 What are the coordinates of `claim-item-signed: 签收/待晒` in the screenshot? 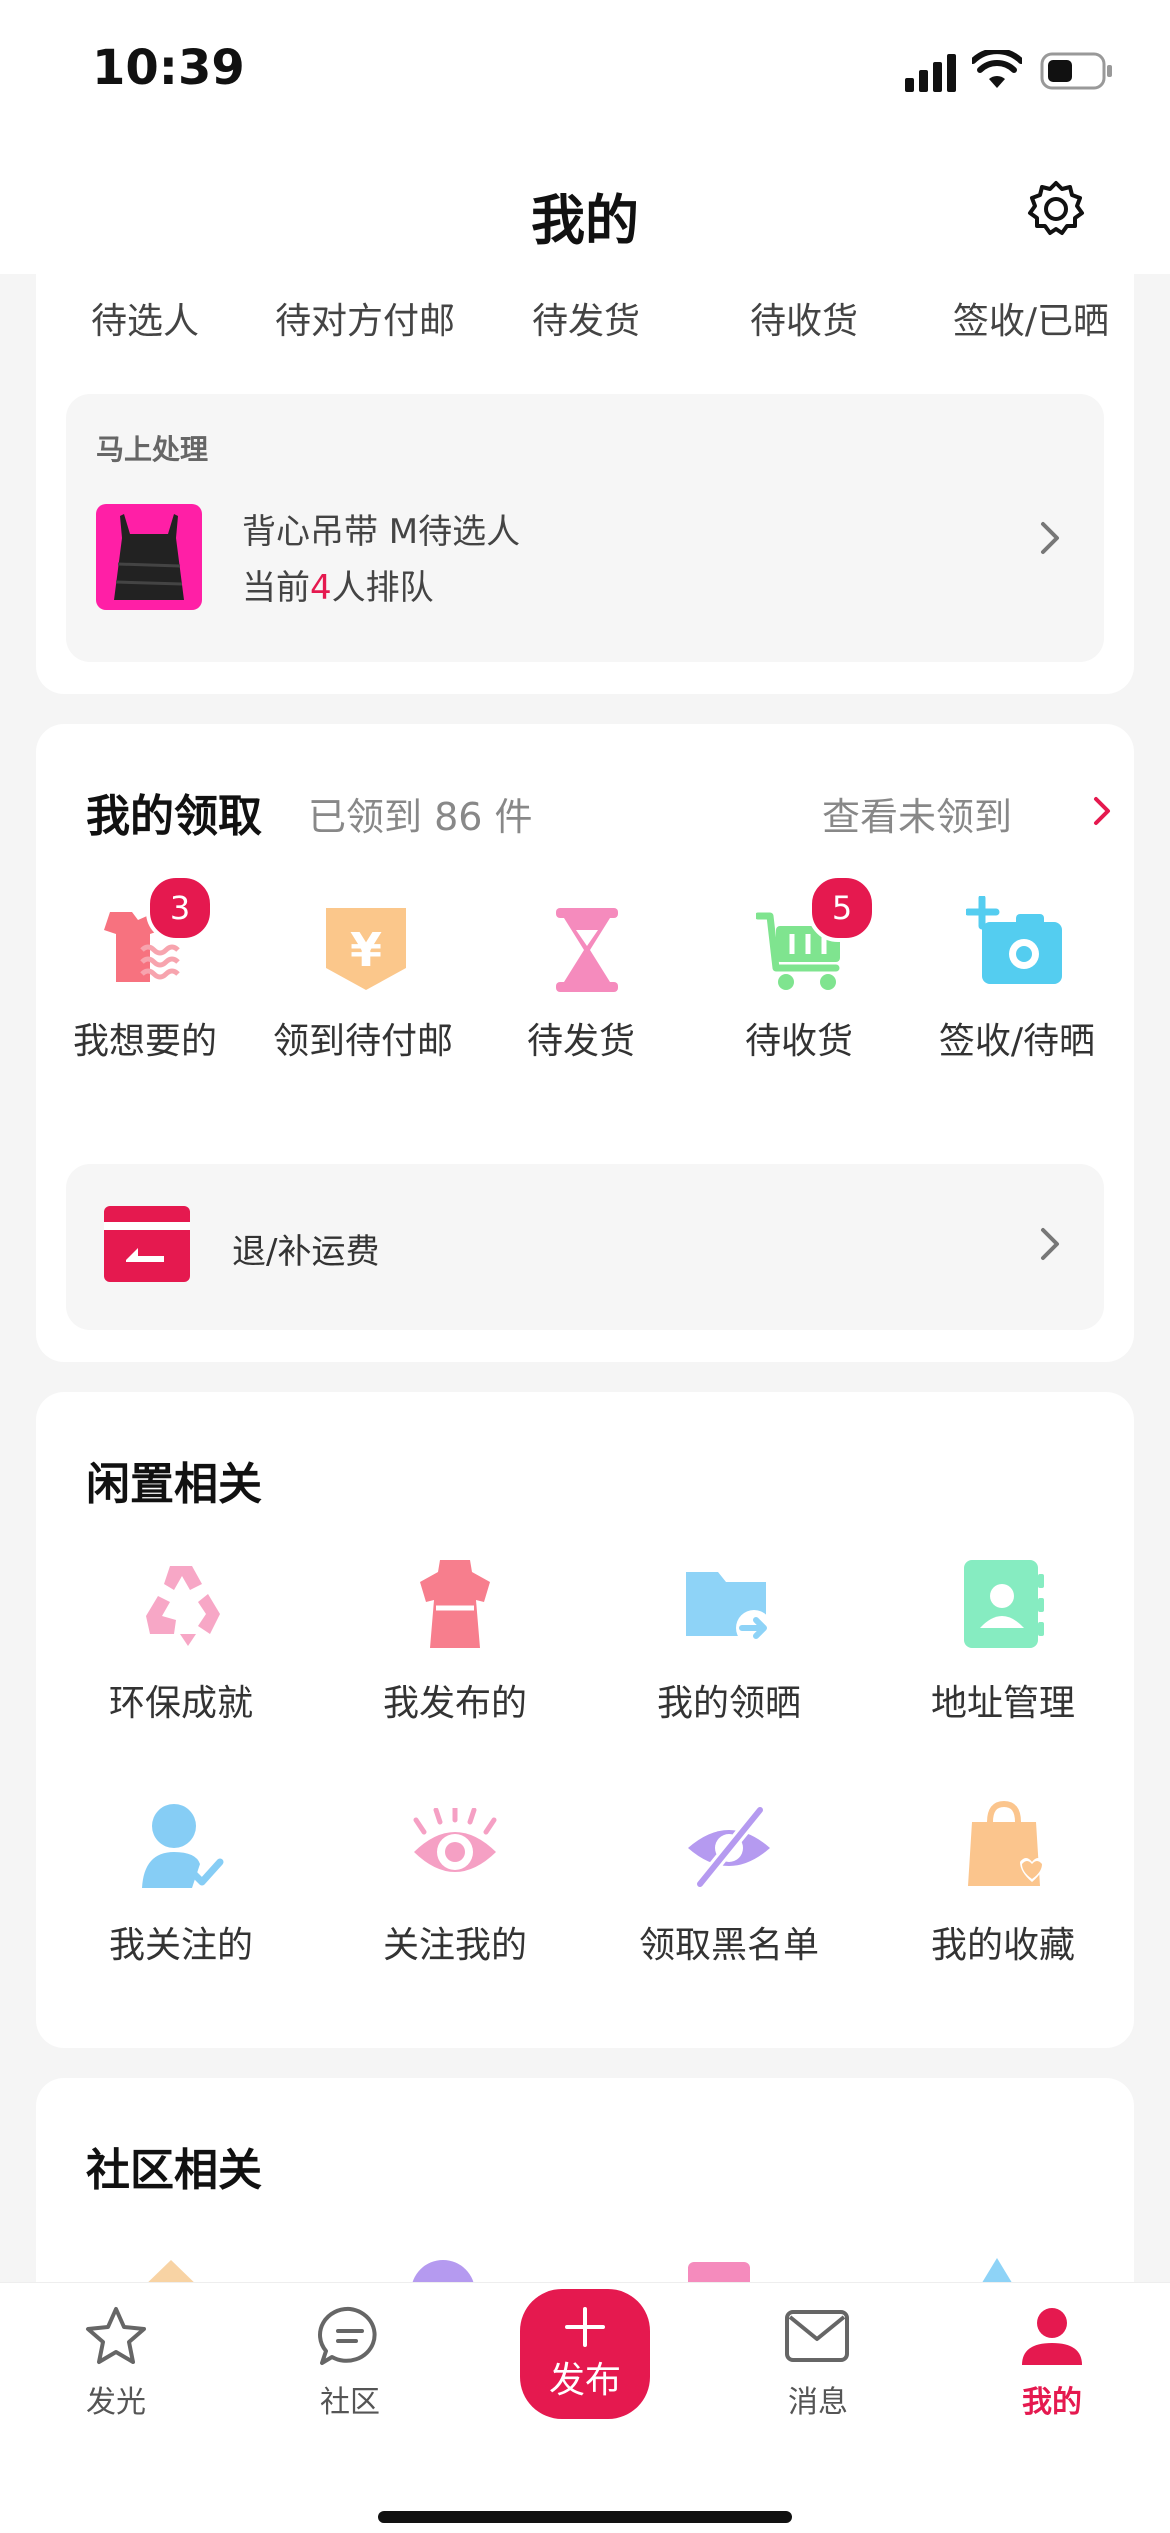 It's located at (1018, 968).